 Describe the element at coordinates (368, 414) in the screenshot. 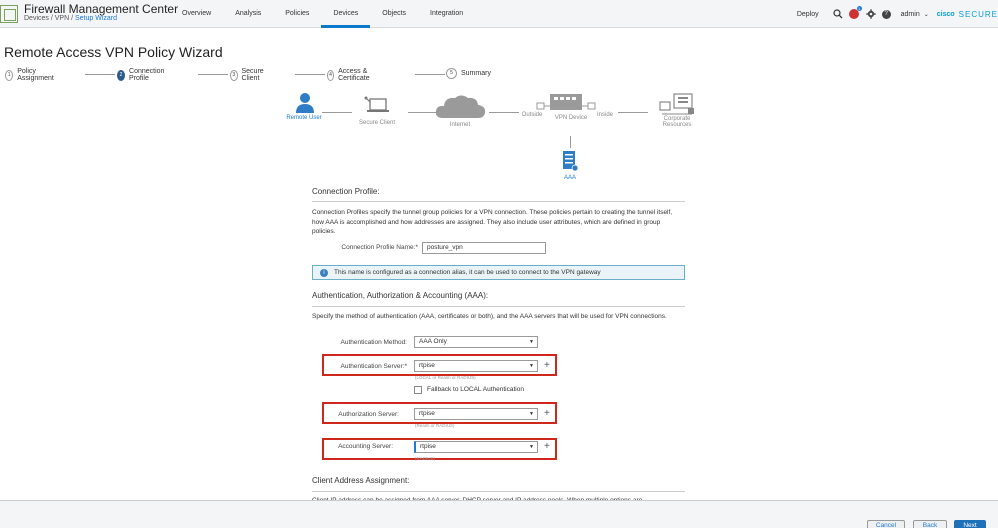

I see `authz-server-label: Authorization Server:` at that location.